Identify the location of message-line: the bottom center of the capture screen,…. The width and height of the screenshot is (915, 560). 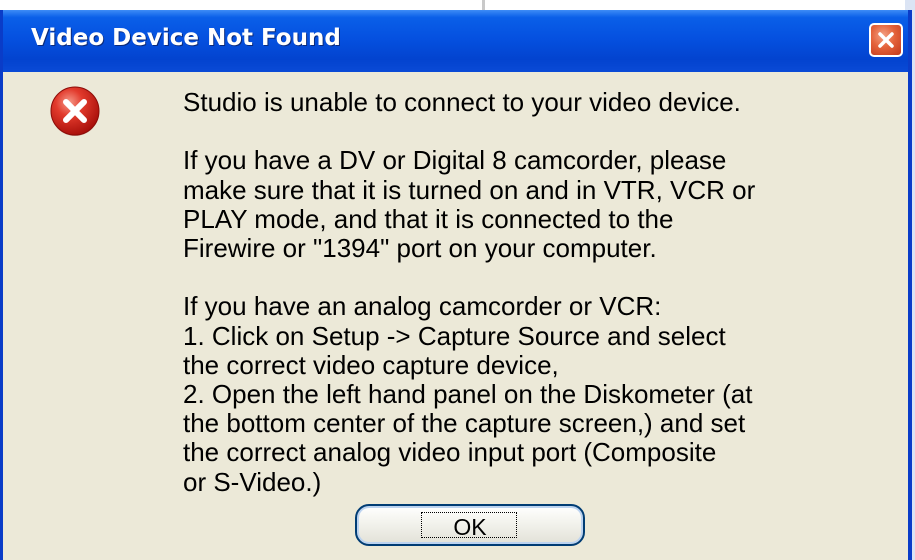
(464, 423).